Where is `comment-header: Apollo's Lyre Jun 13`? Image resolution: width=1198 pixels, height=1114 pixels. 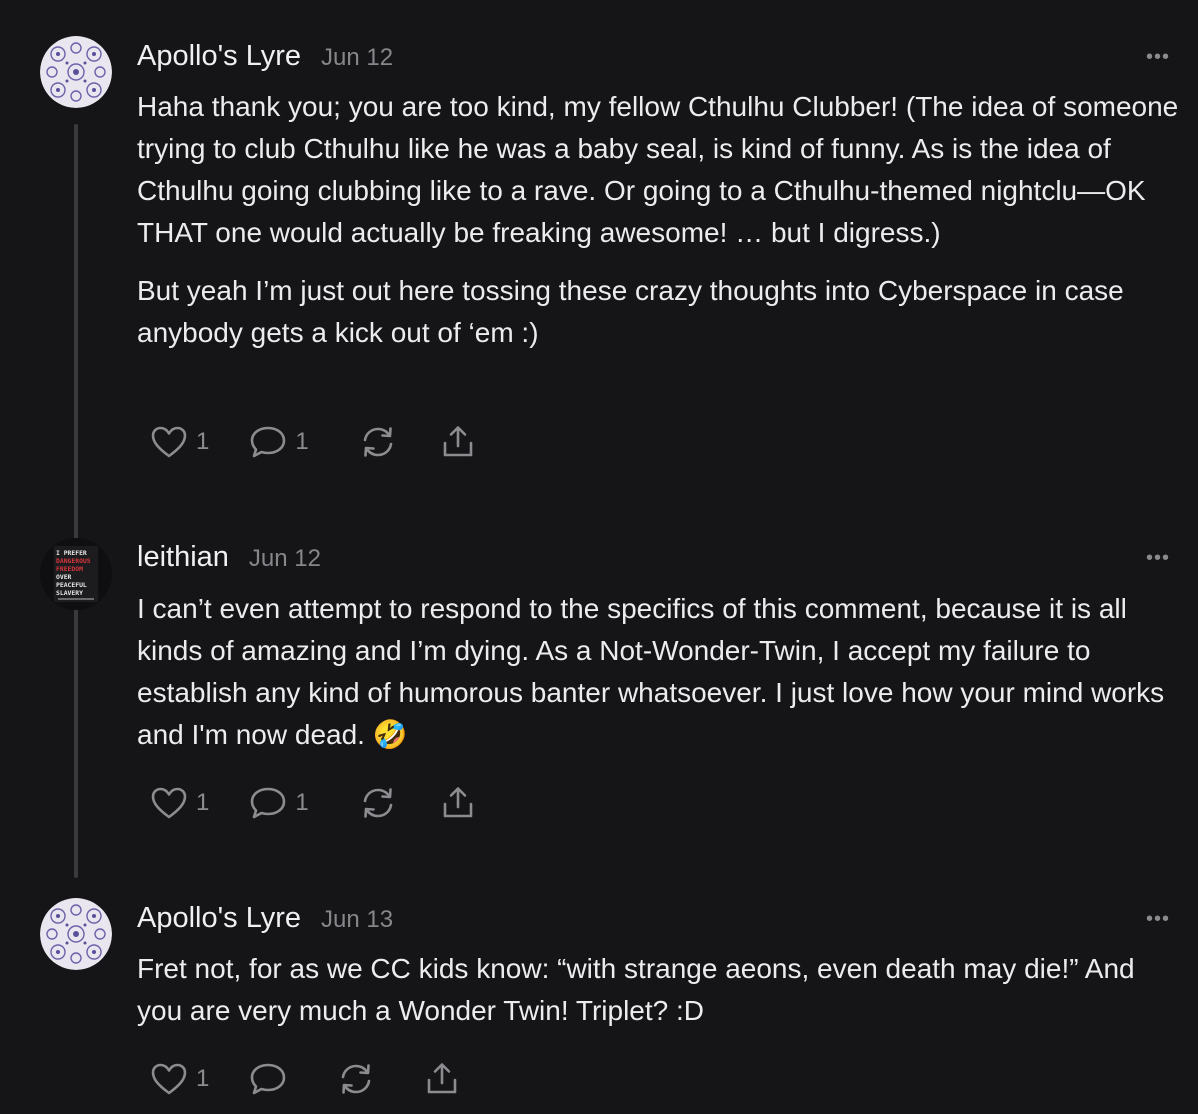
comment-header: Apollo's Lyre Jun 13 is located at coordinates (265, 918).